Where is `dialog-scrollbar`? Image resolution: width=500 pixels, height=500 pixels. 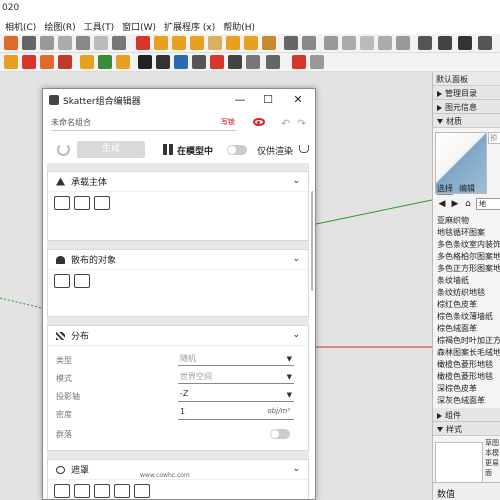 dialog-scrollbar is located at coordinates (312, 241).